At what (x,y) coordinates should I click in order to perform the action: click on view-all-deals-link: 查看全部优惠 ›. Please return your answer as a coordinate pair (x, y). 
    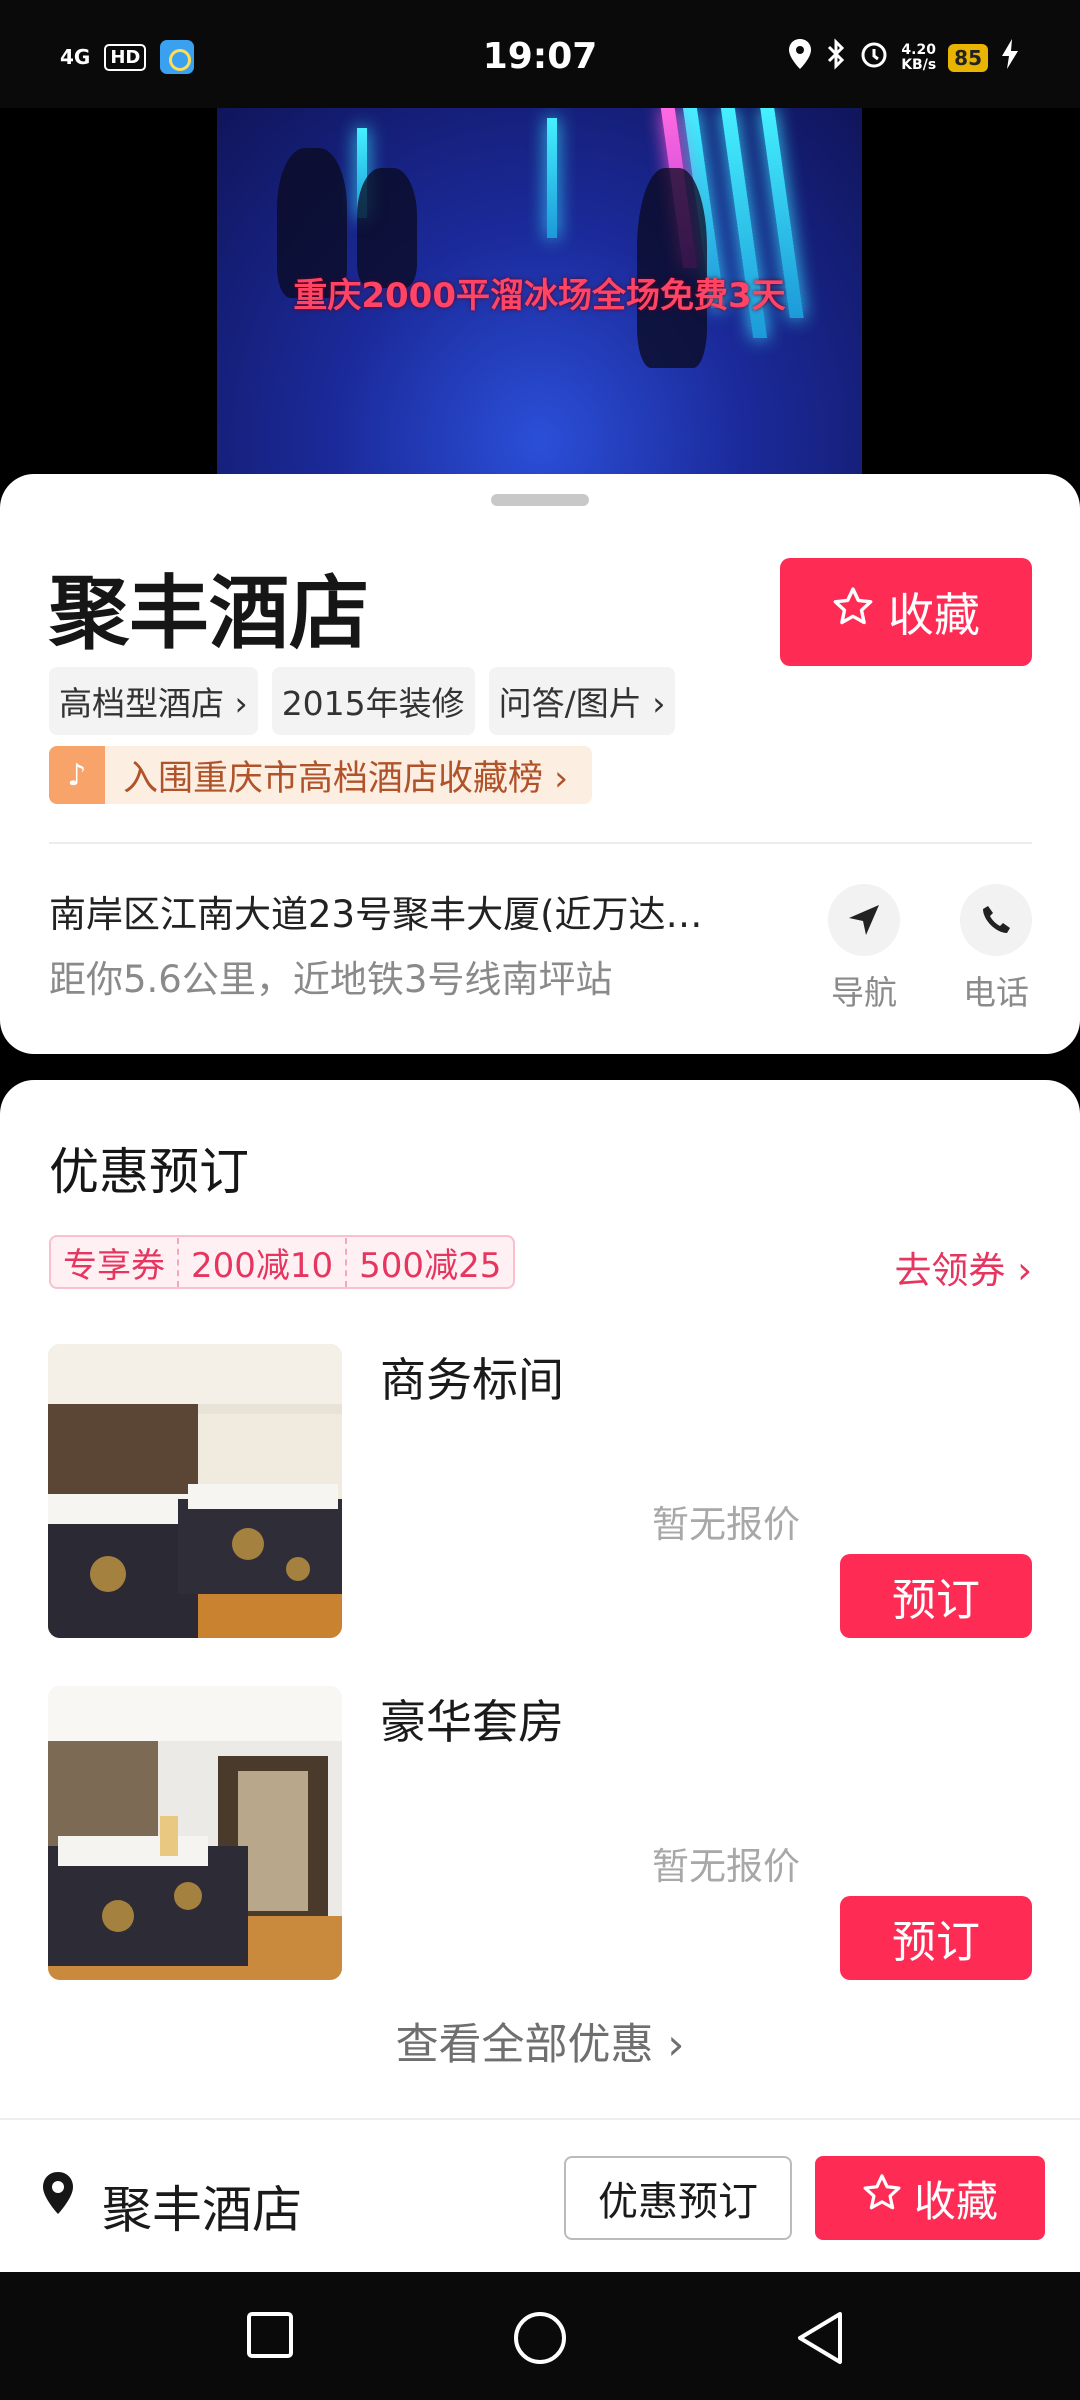
    Looking at the image, I should click on (540, 2041).